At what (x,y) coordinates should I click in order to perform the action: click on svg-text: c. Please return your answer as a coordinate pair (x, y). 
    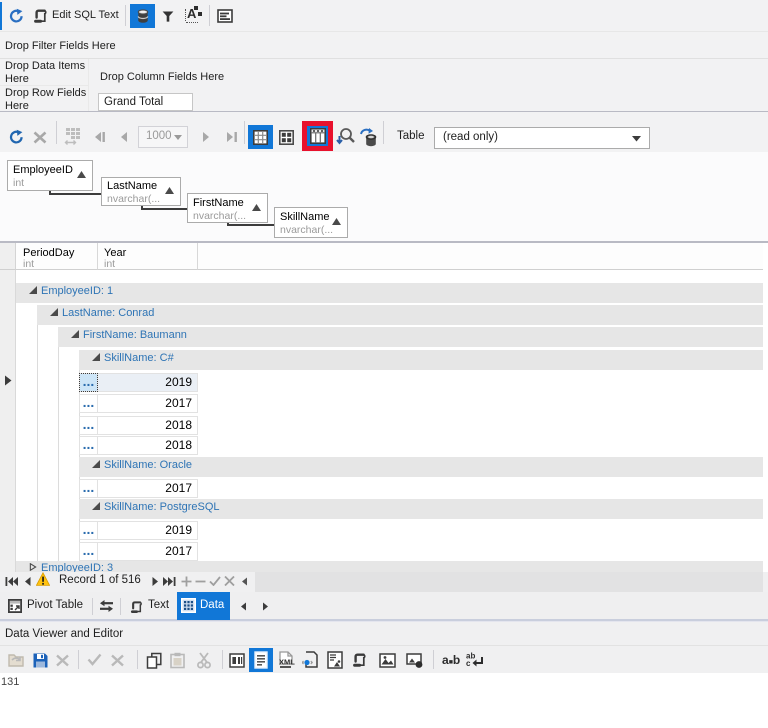
    Looking at the image, I should click on (468, 663).